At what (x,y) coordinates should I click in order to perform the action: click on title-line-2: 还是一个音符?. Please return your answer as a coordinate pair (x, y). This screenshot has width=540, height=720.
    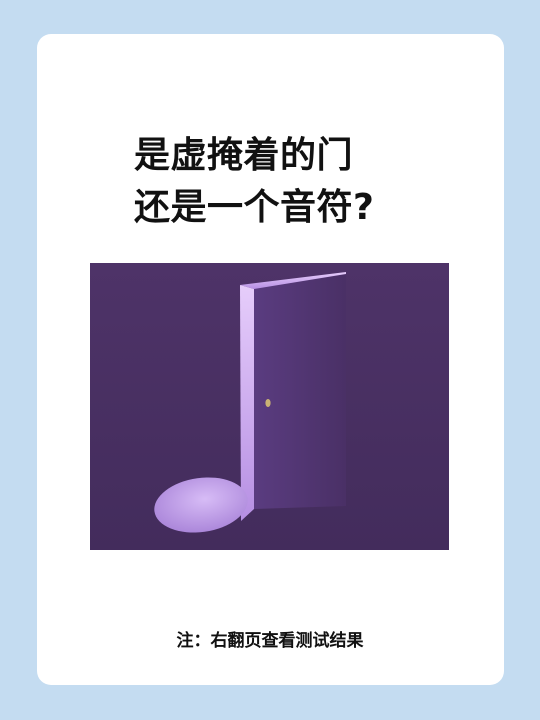
    Looking at the image, I should click on (254, 207).